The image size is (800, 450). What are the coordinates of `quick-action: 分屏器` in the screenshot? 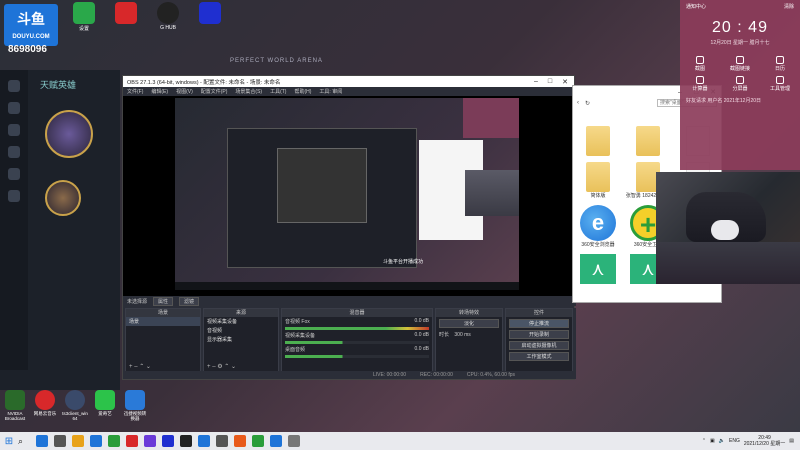 It's located at (740, 84).